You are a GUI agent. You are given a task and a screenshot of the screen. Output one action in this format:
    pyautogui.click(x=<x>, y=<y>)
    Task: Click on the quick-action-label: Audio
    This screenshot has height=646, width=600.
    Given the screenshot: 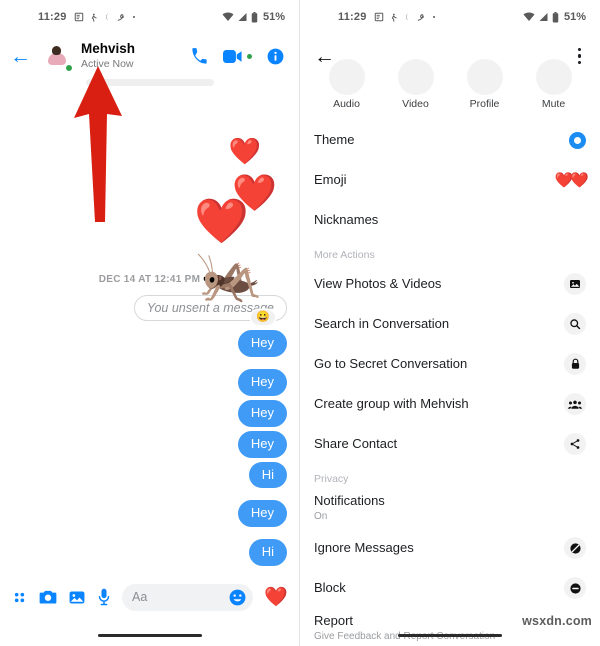 What is the action you would take?
    pyautogui.click(x=346, y=104)
    